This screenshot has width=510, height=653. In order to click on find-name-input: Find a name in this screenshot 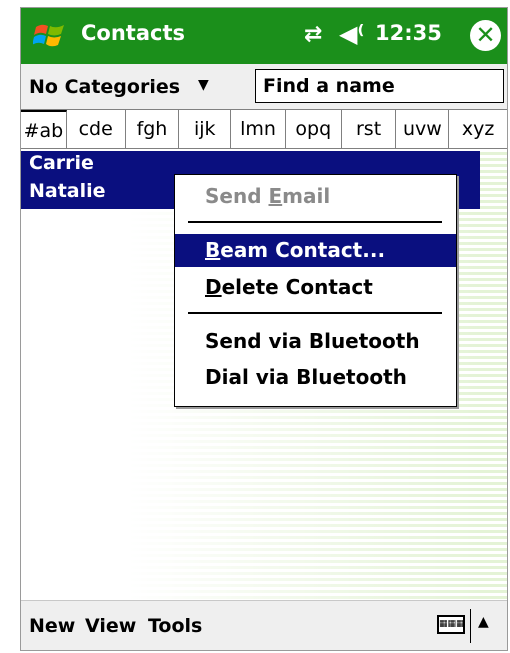, I will do `click(379, 86)`.